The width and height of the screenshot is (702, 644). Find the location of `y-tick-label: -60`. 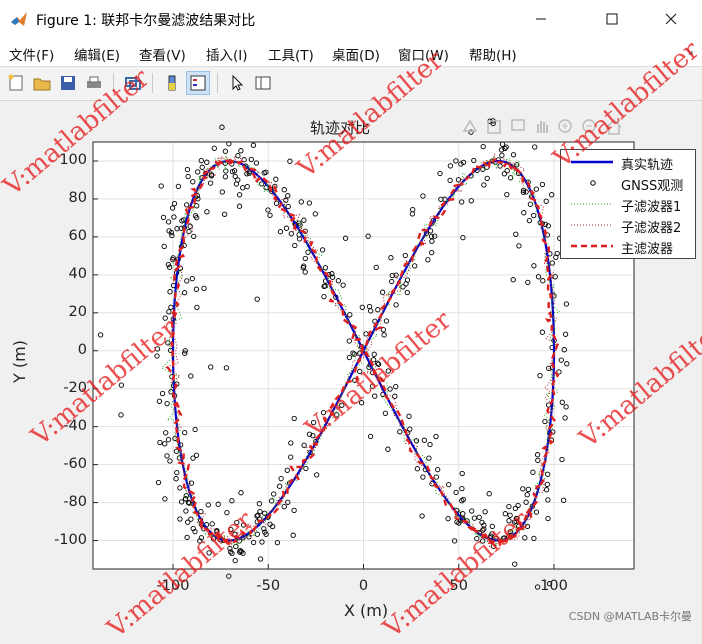

y-tick-label: -60 is located at coordinates (75, 463).